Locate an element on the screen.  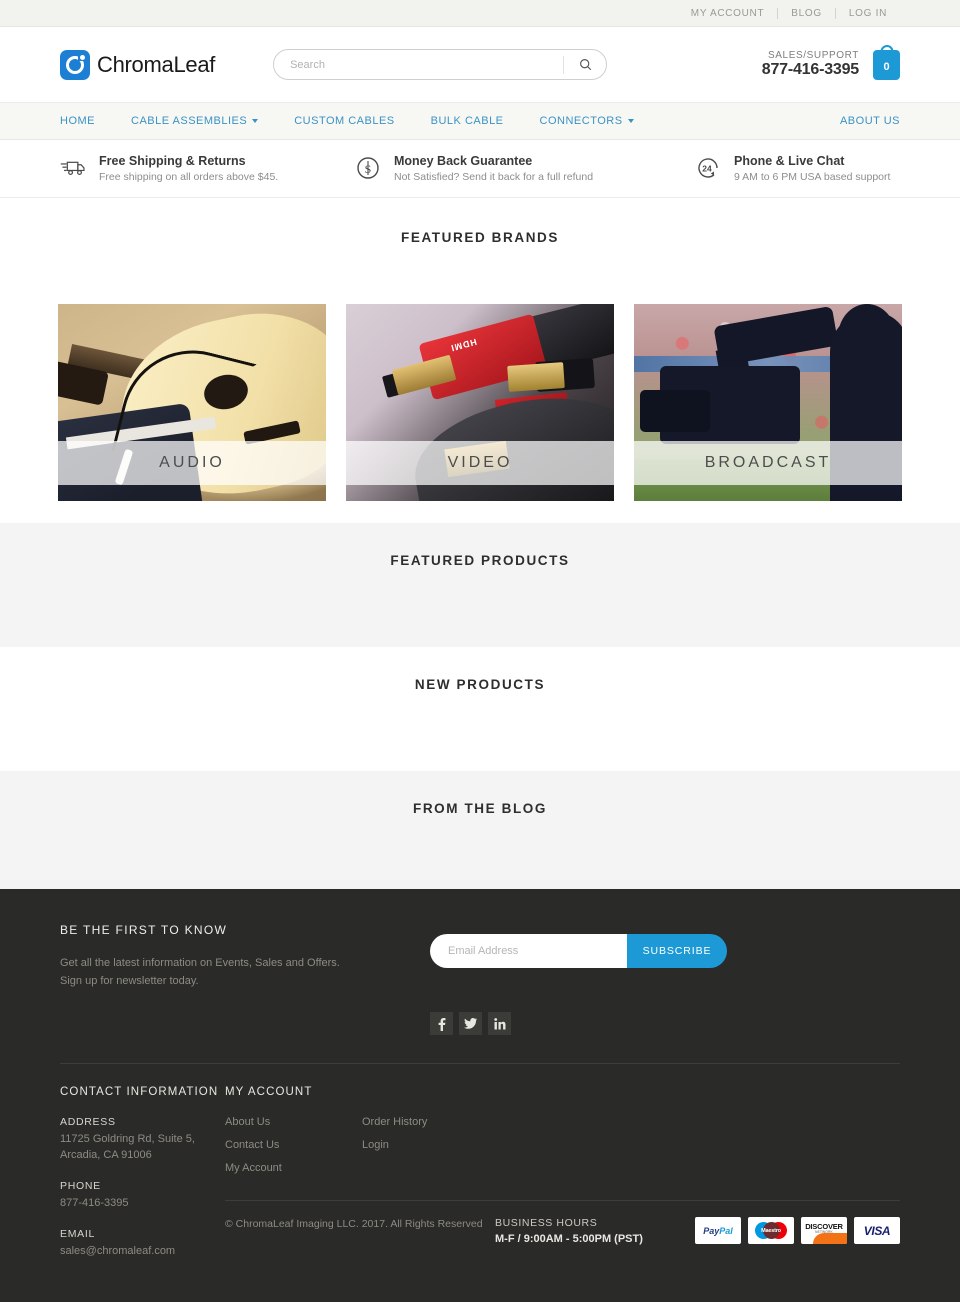
site-header: ChromaLeaf SALES/SUPPORT 877-416-3395 0 is located at coordinates (480, 65).